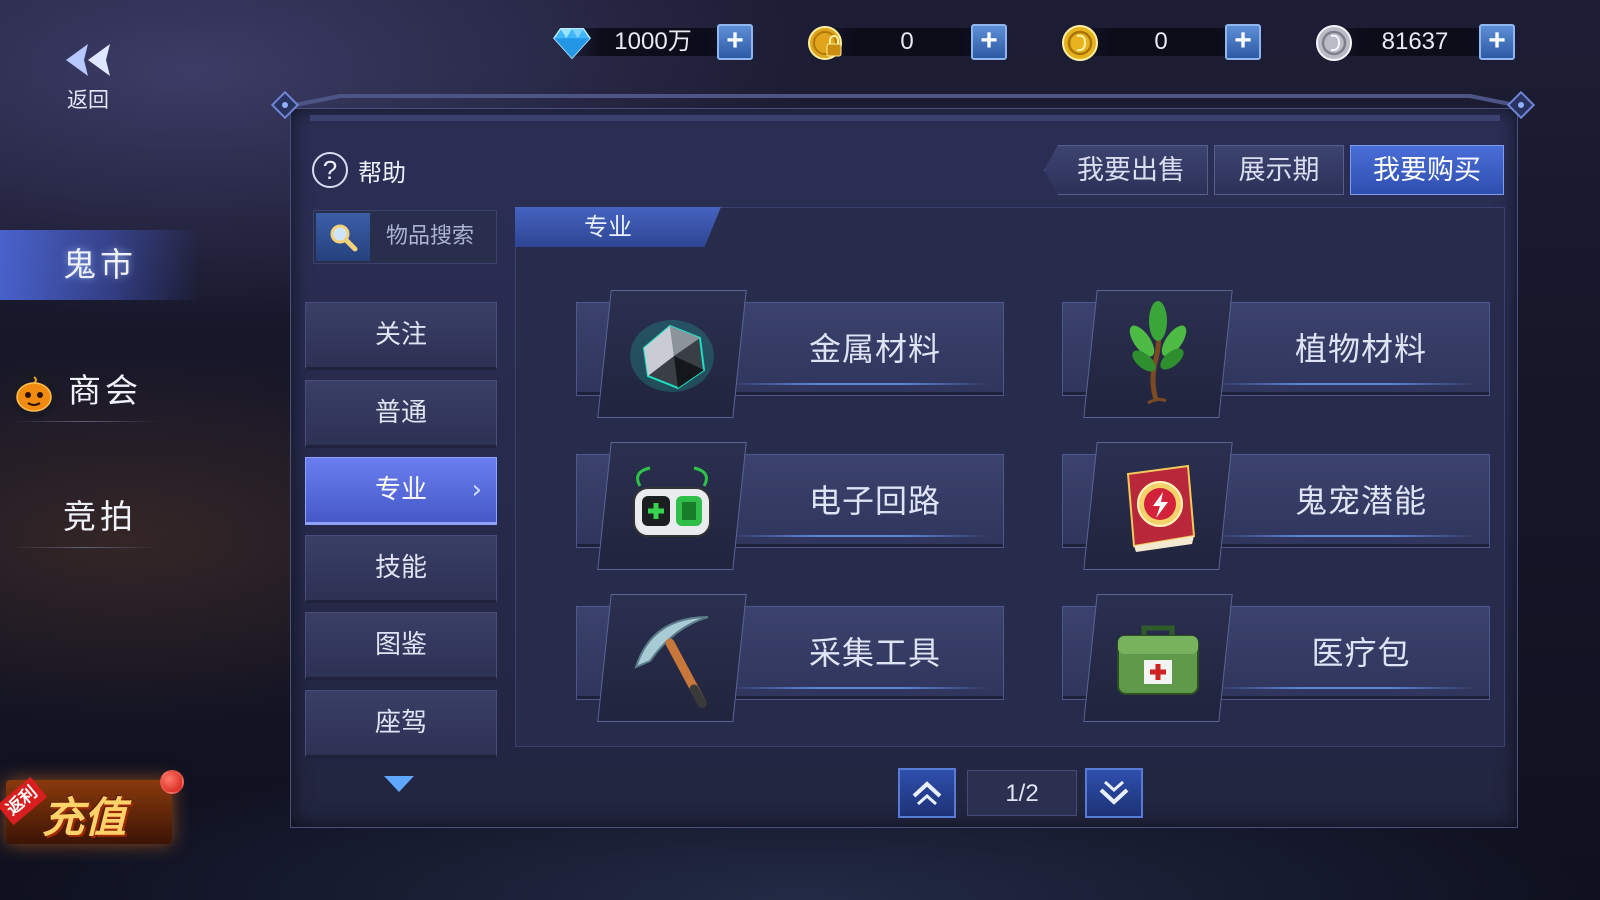  What do you see at coordinates (1158, 506) in the screenshot?
I see `potential-book-icon` at bounding box center [1158, 506].